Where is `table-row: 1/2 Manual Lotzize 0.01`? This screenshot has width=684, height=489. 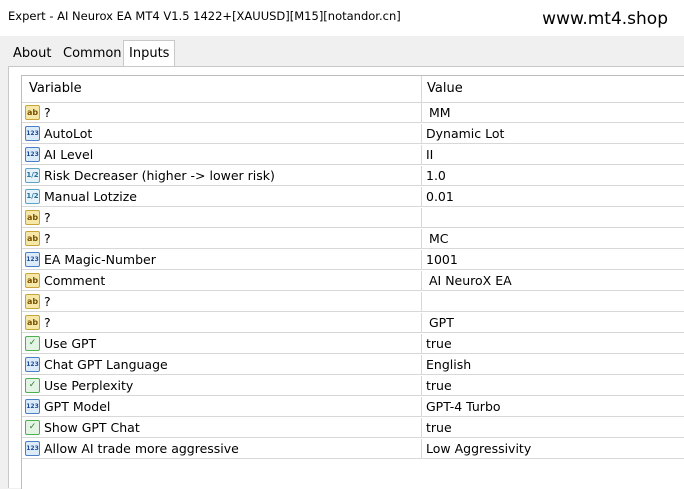 table-row: 1/2 Manual Lotzize 0.01 is located at coordinates (353, 197).